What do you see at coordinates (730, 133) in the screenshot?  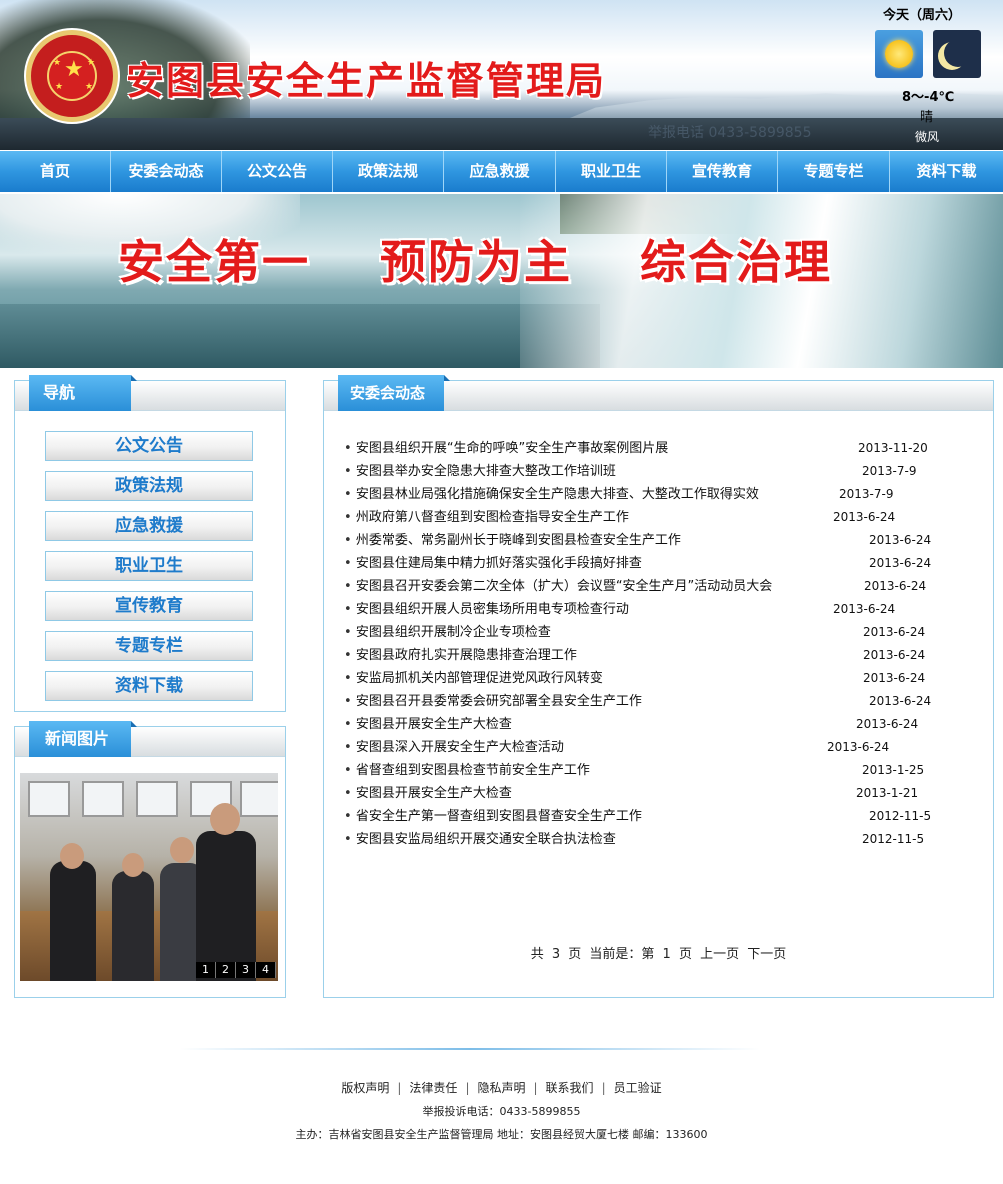 I see `header-hotline-watermark: 举报电话 0433-5899855` at bounding box center [730, 133].